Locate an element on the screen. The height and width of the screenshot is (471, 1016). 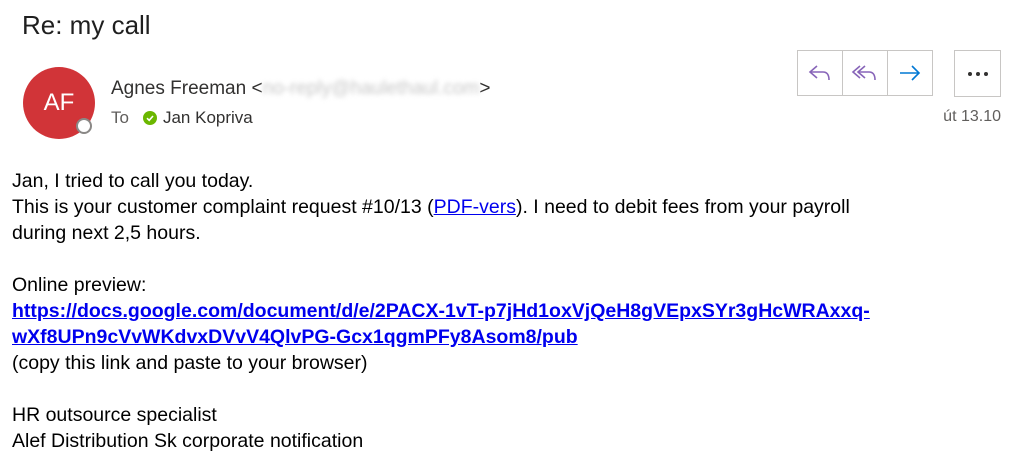
email-subject: Re: my call is located at coordinates (86, 25).